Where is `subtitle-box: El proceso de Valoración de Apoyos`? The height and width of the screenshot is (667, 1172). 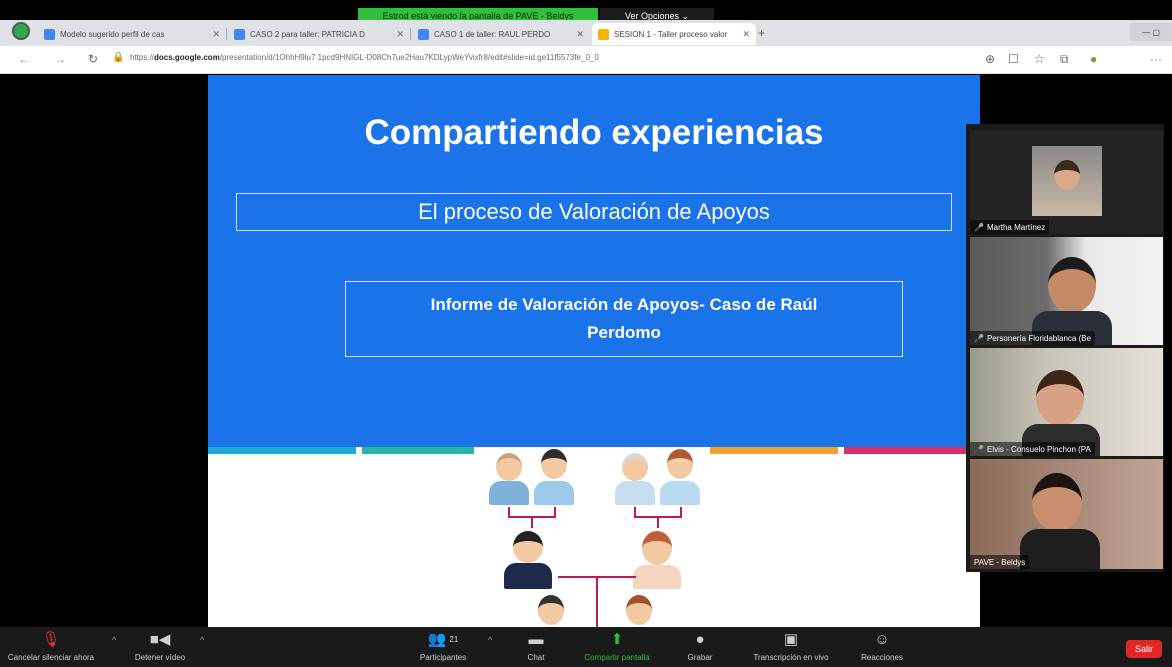 subtitle-box: El proceso de Valoración de Apoyos is located at coordinates (594, 212).